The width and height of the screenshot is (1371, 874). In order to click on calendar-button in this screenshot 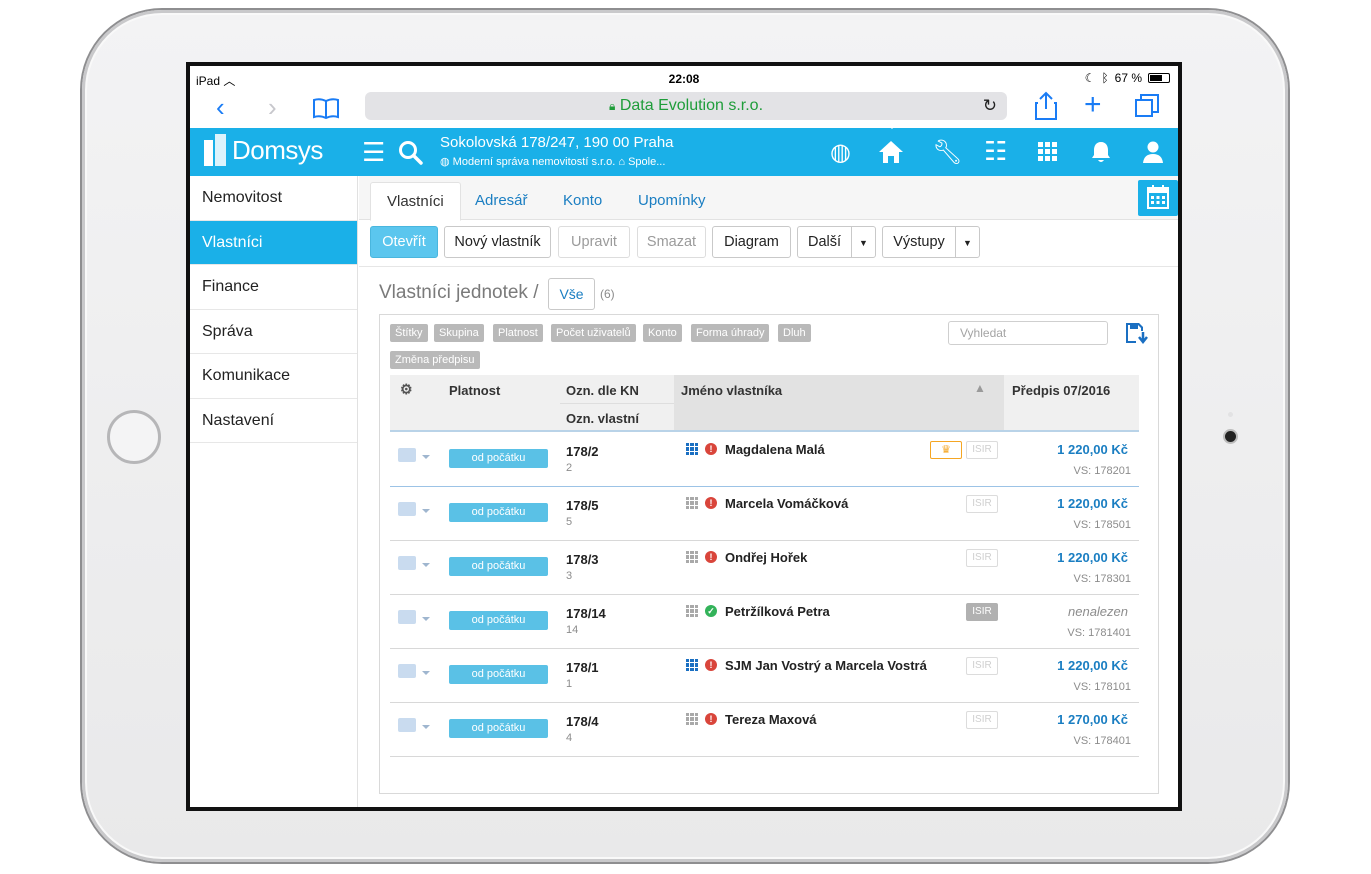, I will do `click(1158, 198)`.